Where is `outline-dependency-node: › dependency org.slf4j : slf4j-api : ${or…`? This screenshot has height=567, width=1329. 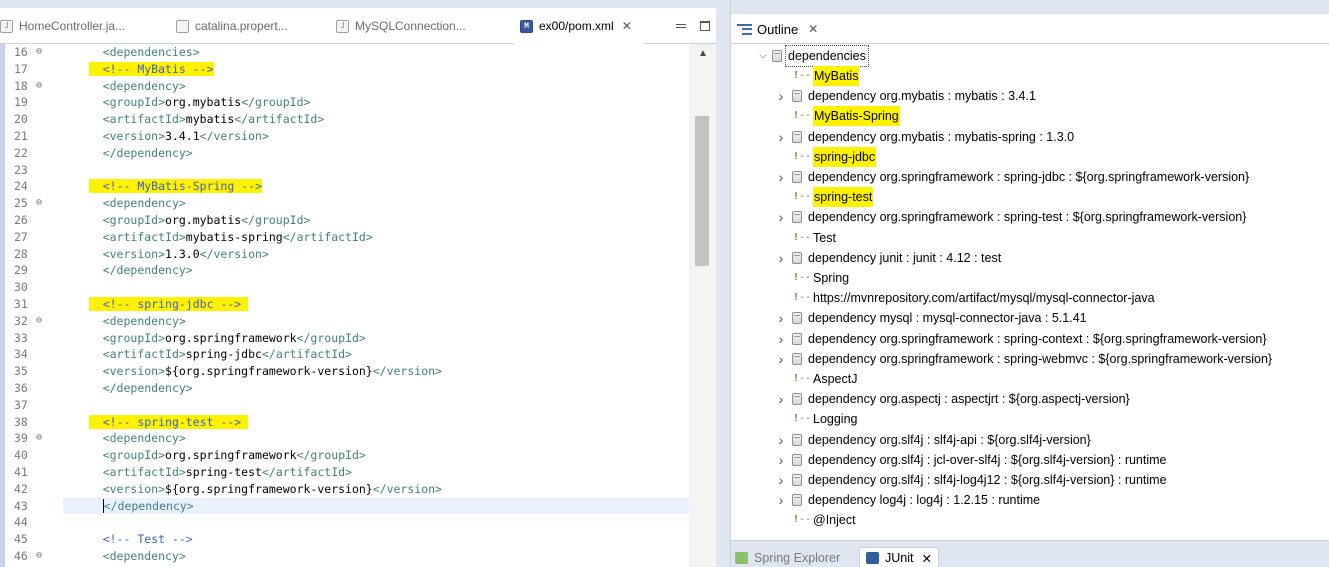
outline-dependency-node: › dependency org.slf4j : slf4j-api : ${or… is located at coordinates (933, 440).